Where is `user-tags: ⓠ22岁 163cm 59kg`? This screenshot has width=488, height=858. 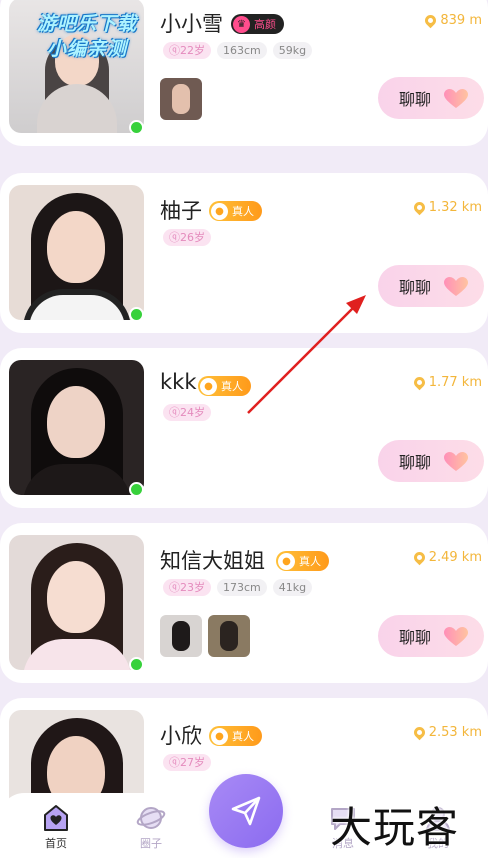
user-tags: ⓠ22岁 163cm 59kg is located at coordinates (238, 50).